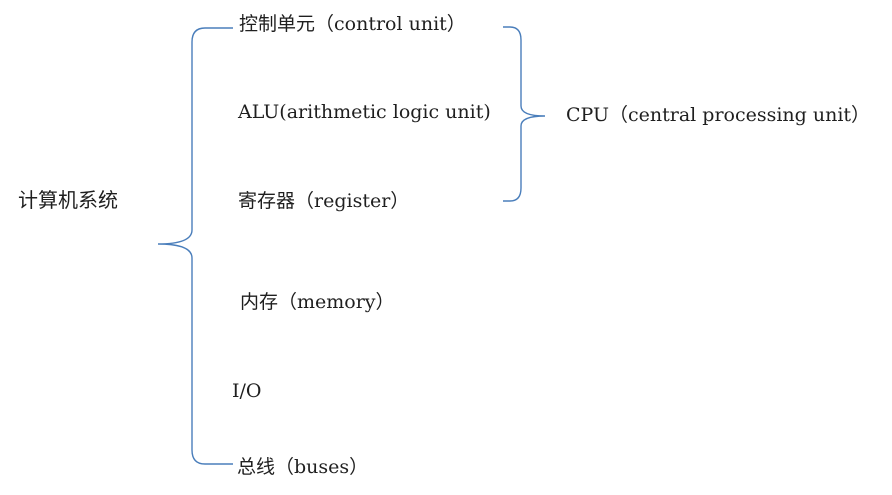 This screenshot has width=892, height=495. I want to click on component-register: 寄存器（register）, so click(324, 201).